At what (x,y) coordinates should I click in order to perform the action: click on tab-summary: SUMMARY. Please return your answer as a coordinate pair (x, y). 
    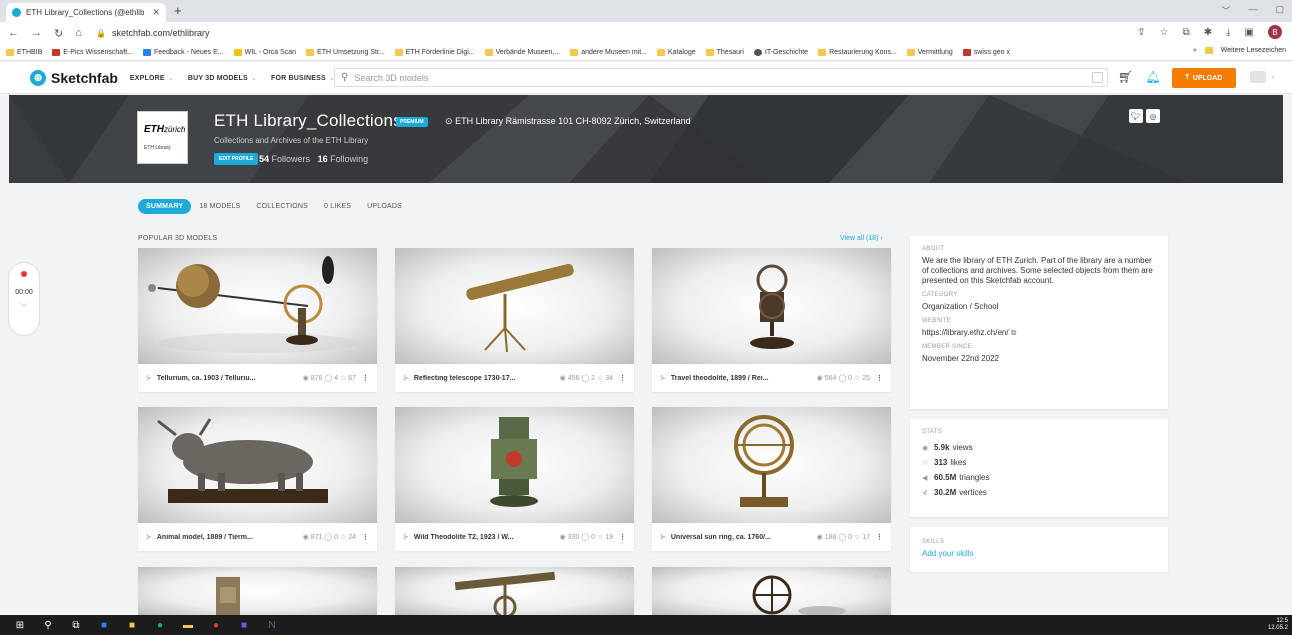
    Looking at the image, I should click on (165, 206).